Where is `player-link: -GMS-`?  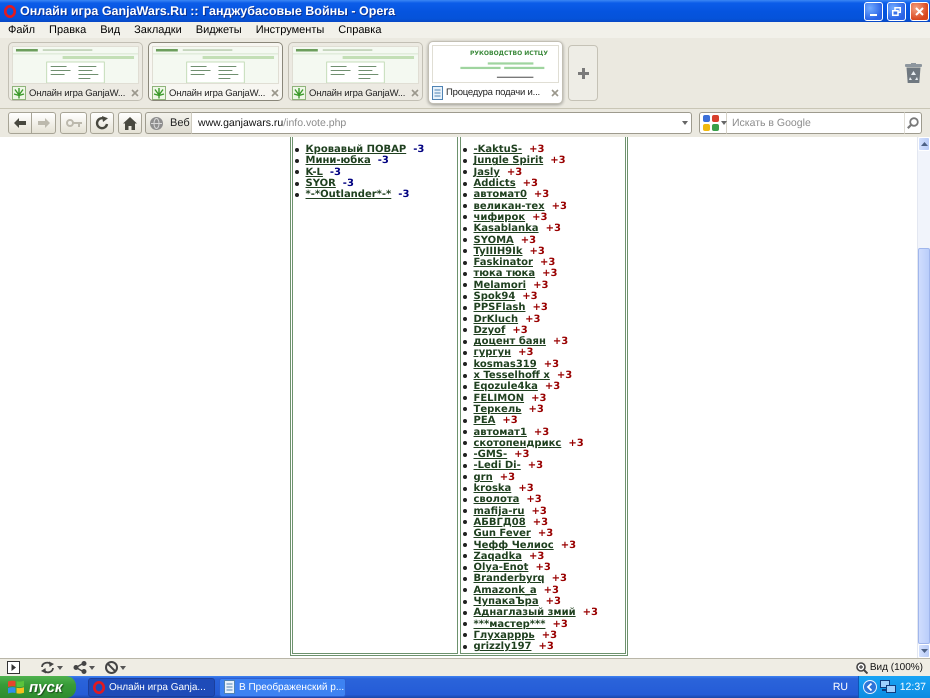 player-link: -GMS- is located at coordinates (491, 454).